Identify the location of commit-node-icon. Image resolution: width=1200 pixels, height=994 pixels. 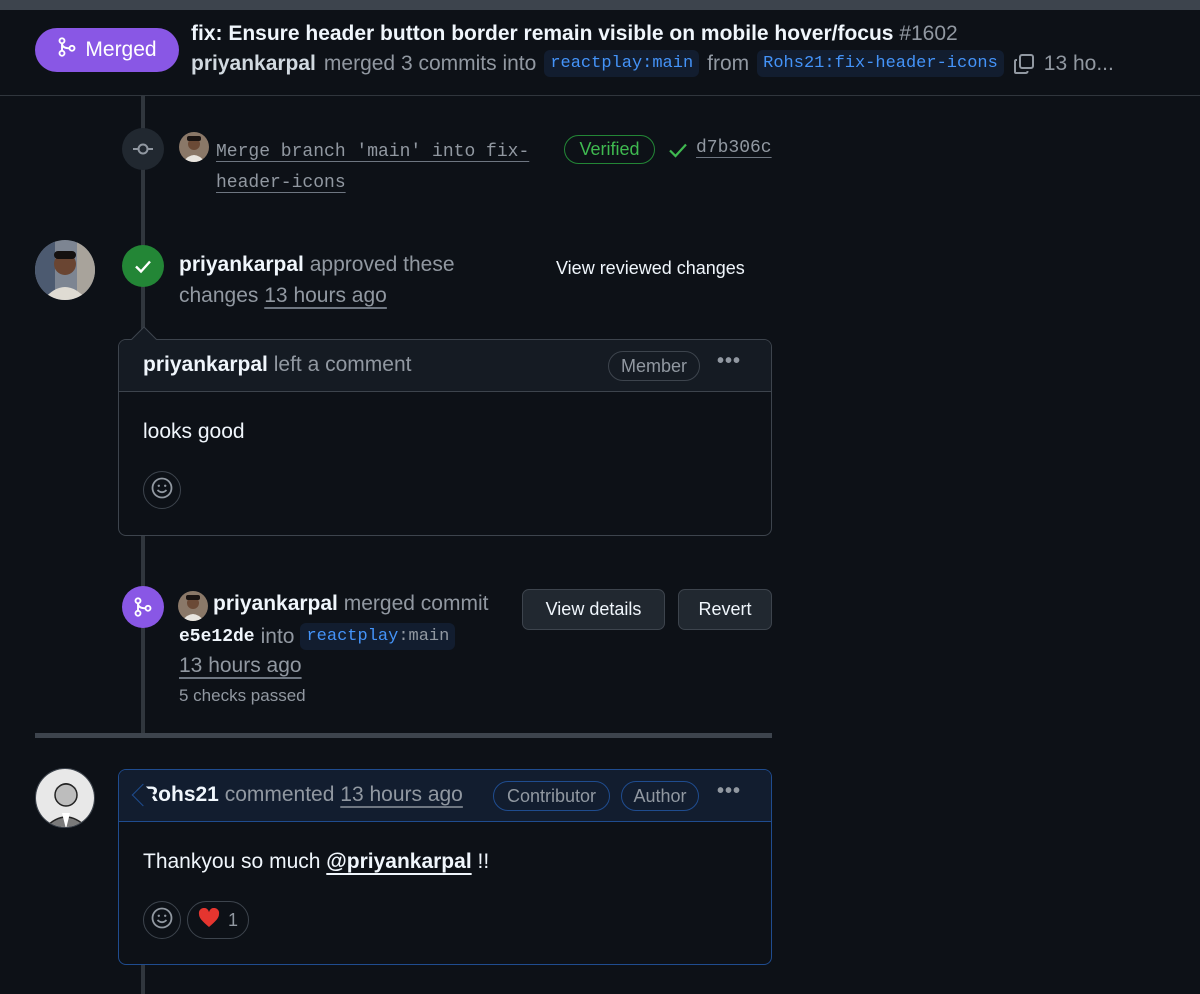
(143, 149).